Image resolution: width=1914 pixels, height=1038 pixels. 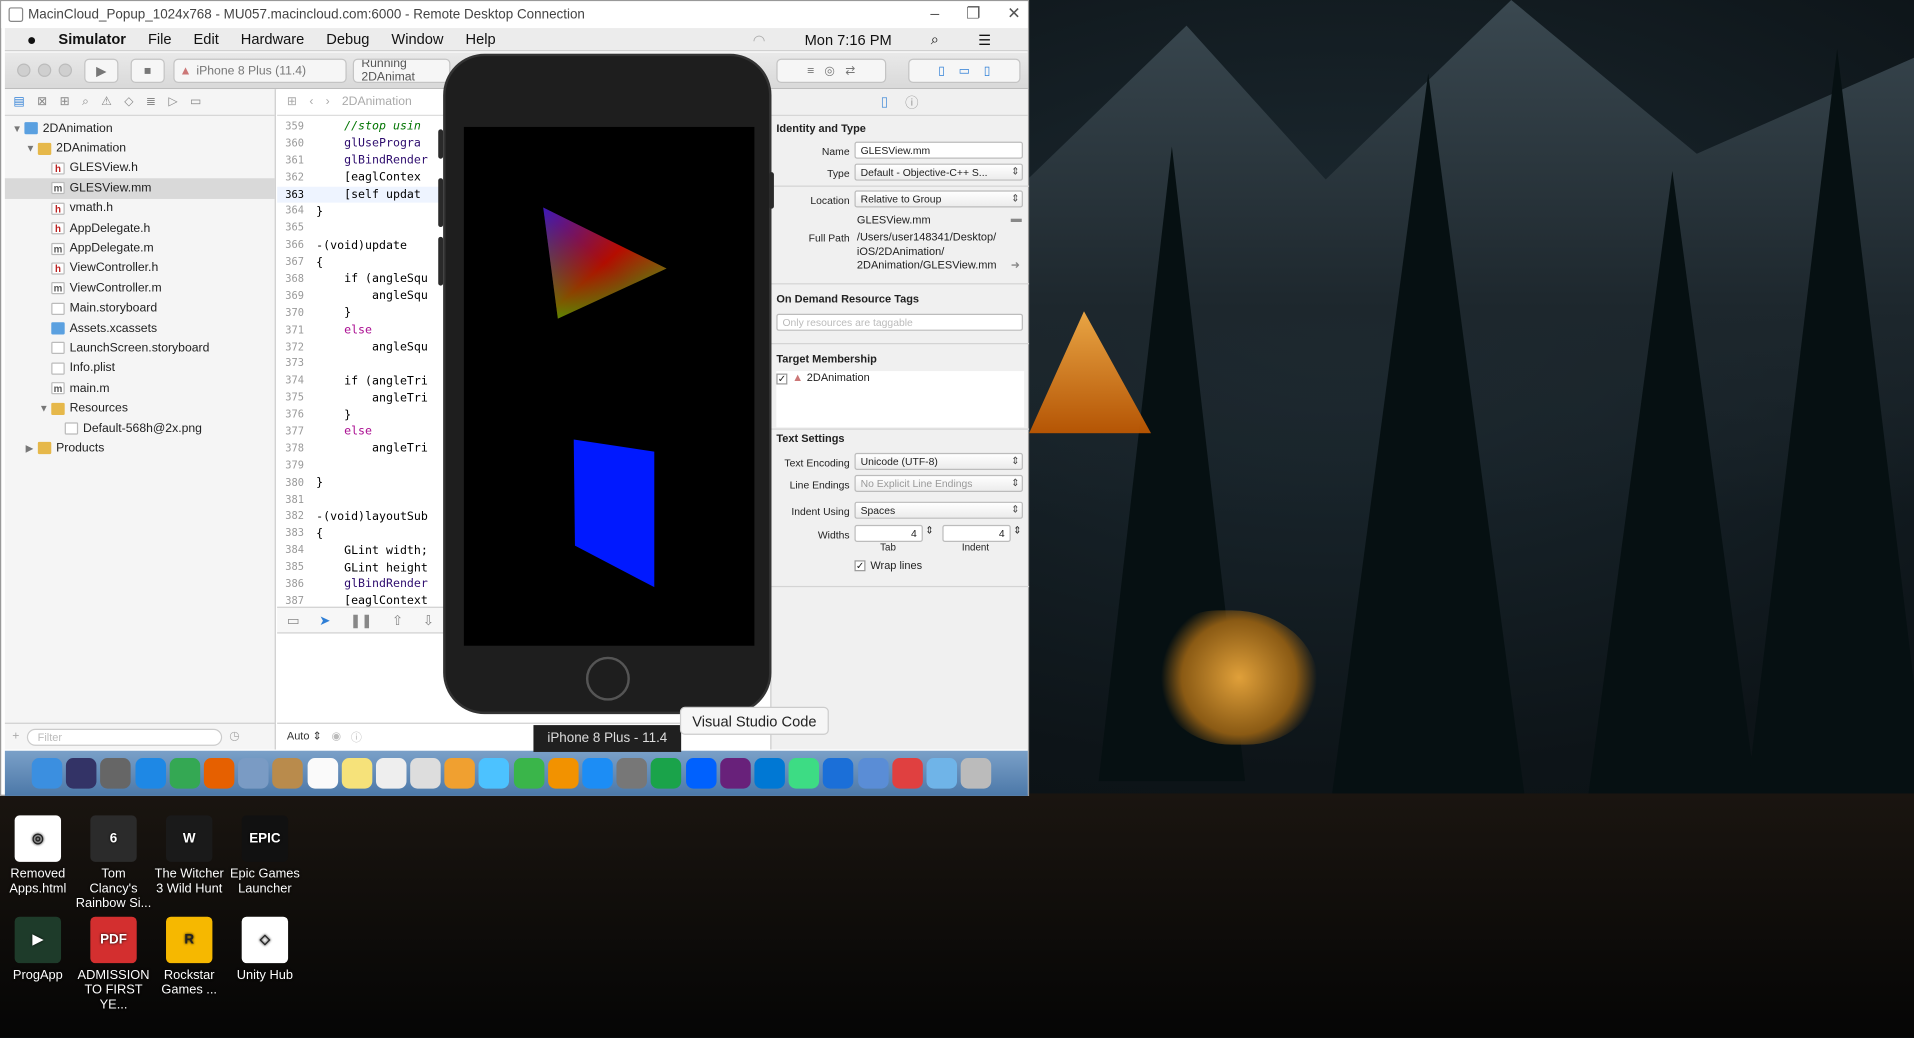 What do you see at coordinates (1017, 530) in the screenshot?
I see `indent-width-stepper: ⇕` at bounding box center [1017, 530].